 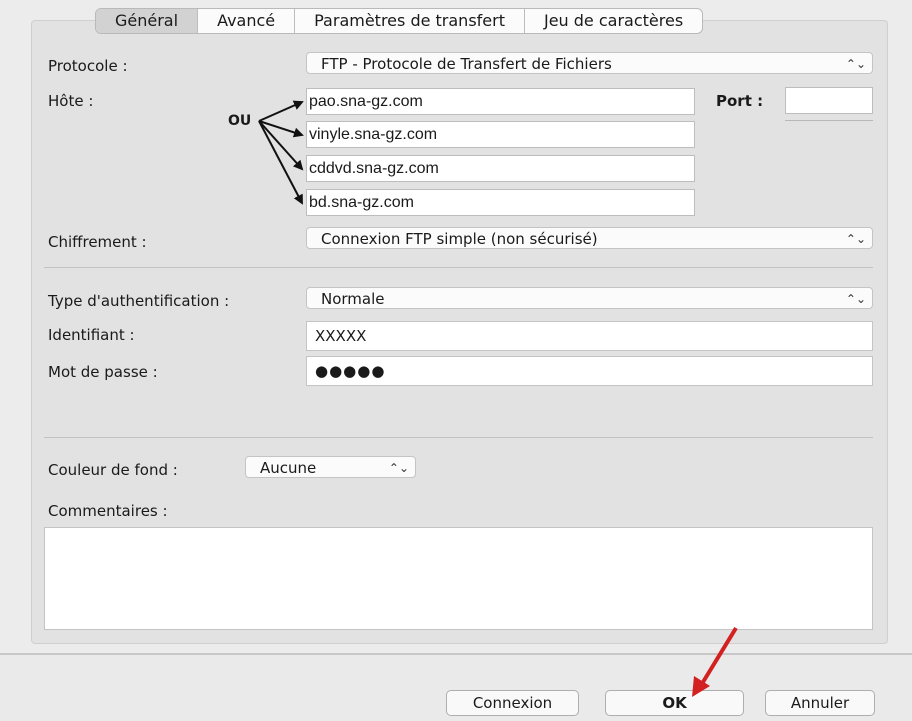 I want to click on host-label: Hôte :, so click(x=71, y=101).